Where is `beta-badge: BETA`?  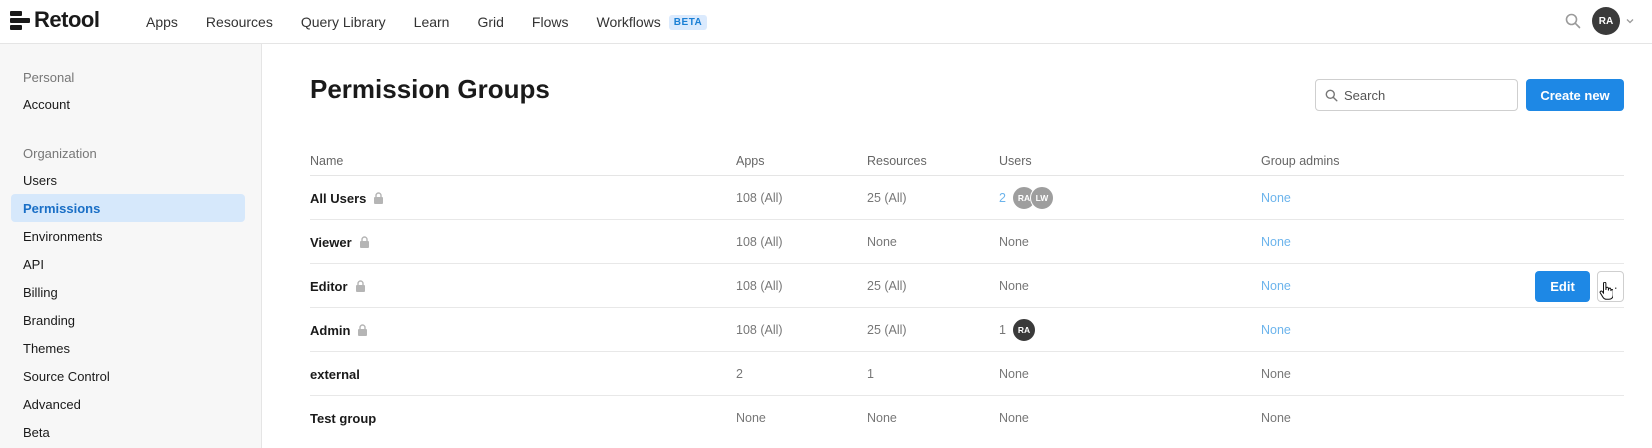
beta-badge: BETA is located at coordinates (688, 22).